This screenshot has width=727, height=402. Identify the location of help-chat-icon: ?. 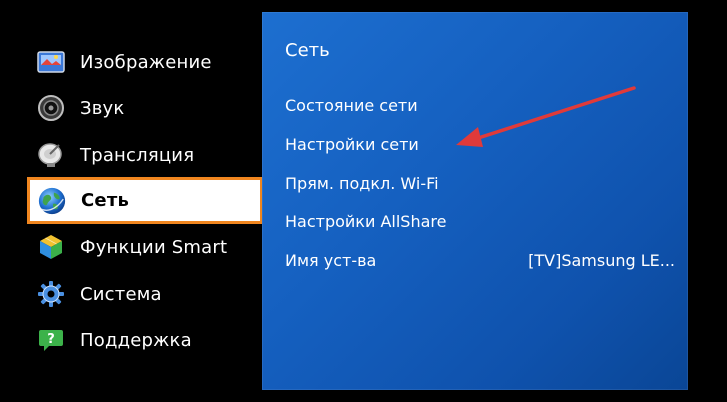
(51, 340).